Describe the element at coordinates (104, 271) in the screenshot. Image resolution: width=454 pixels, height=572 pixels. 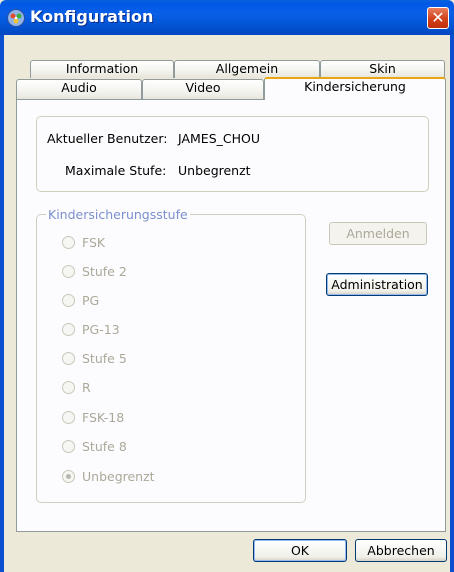
I see `radio-label: Stufe 2` at that location.